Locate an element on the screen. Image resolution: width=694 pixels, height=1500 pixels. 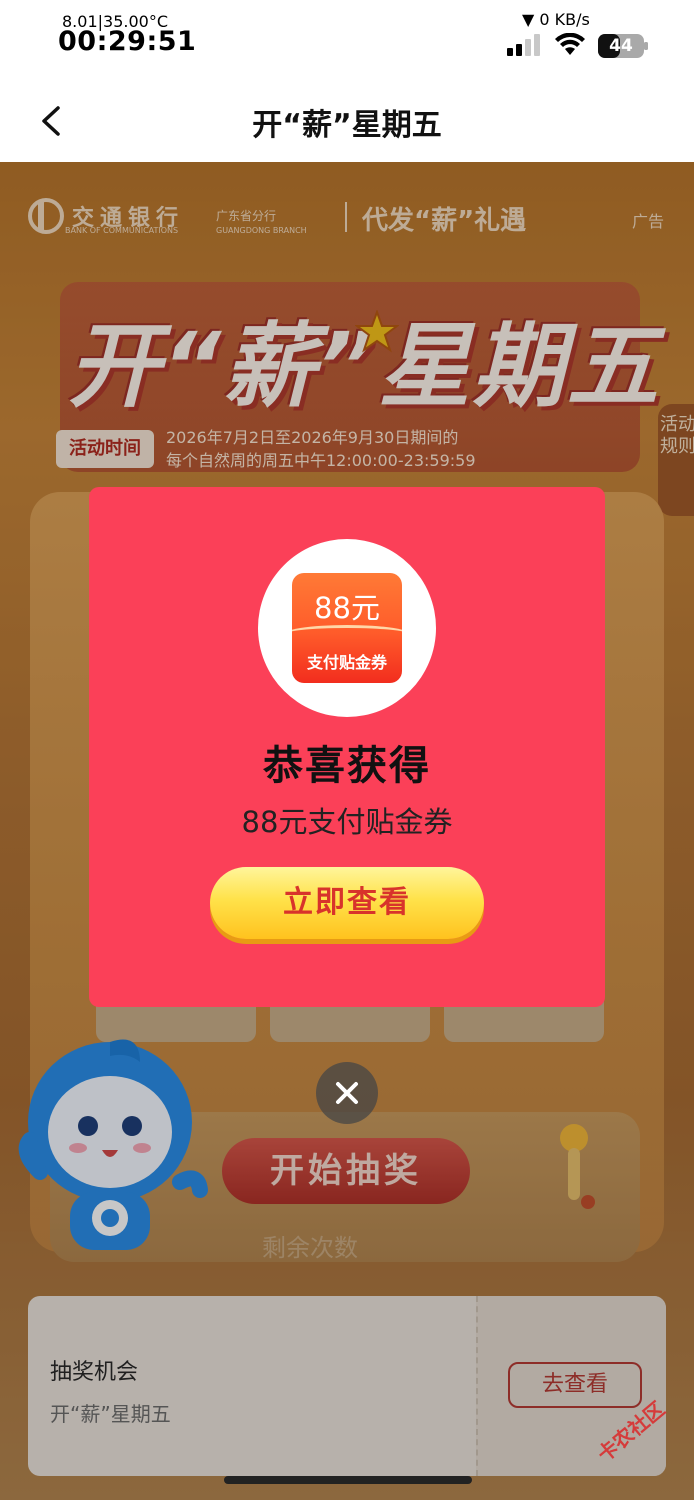
network-speed: ▼ 0 KB/s is located at coordinates (556, 19).